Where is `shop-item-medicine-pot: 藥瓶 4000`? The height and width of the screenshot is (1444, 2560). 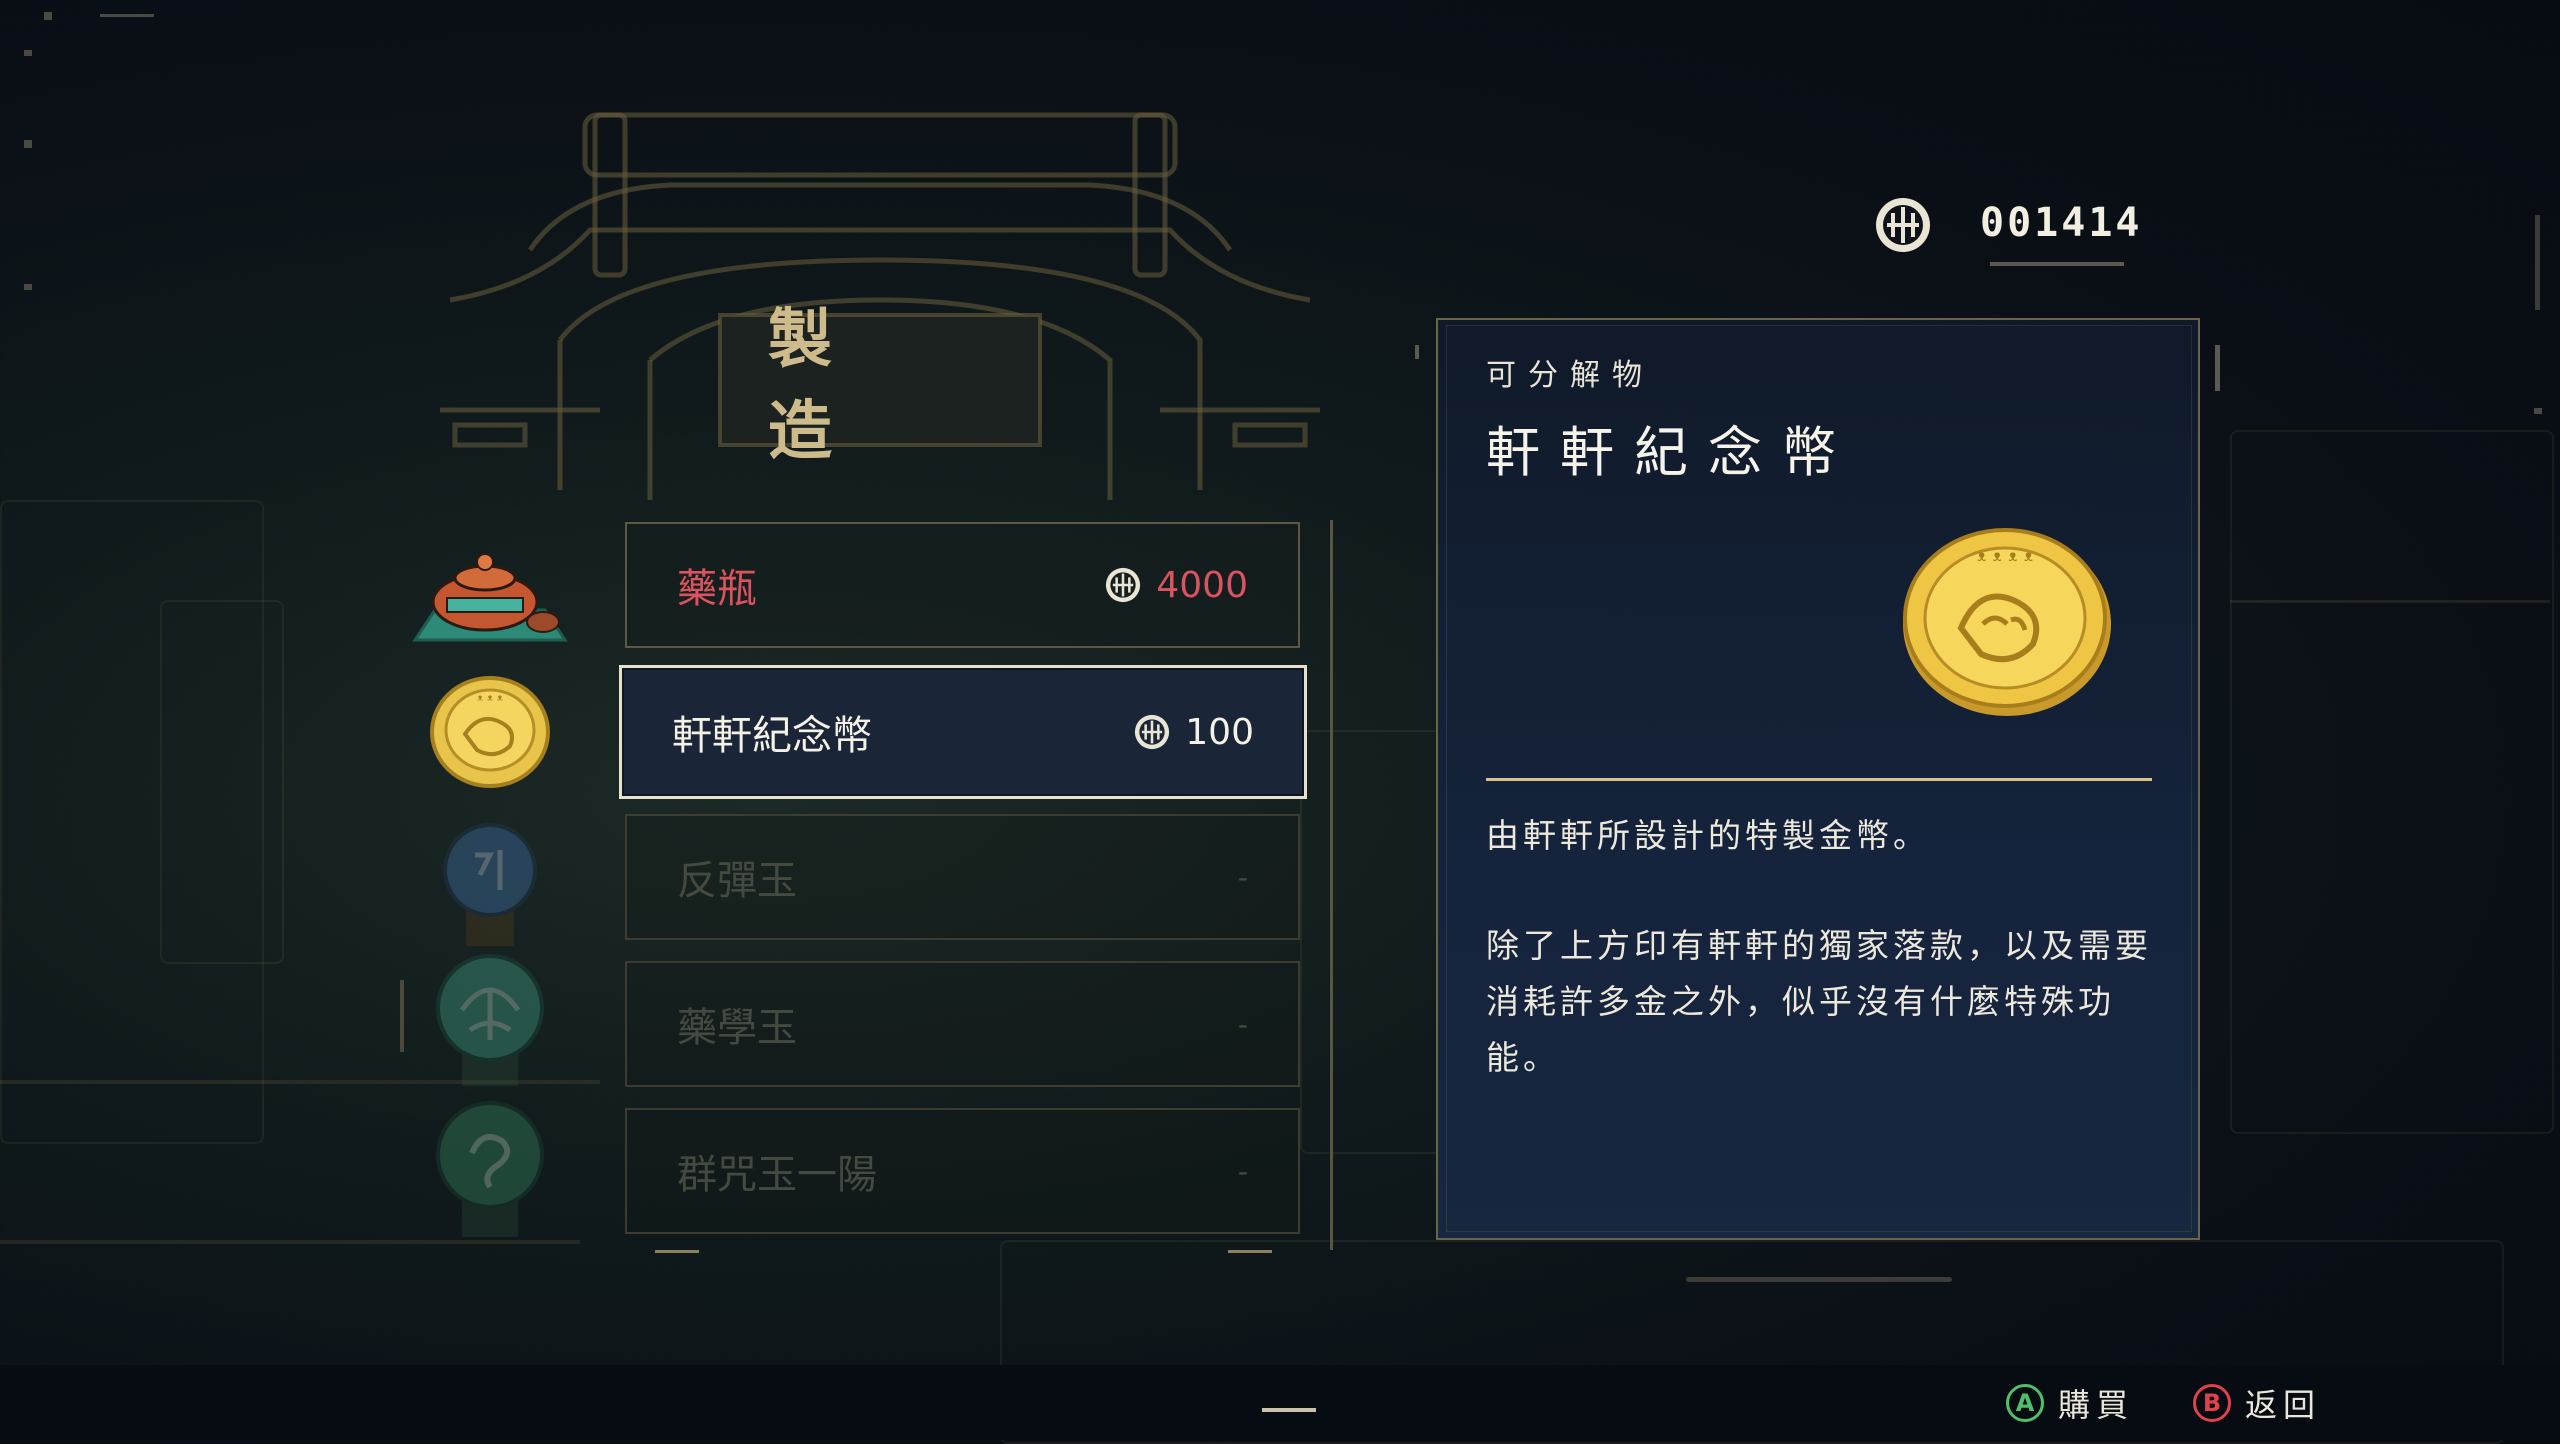 shop-item-medicine-pot: 藥瓶 4000 is located at coordinates (962, 585).